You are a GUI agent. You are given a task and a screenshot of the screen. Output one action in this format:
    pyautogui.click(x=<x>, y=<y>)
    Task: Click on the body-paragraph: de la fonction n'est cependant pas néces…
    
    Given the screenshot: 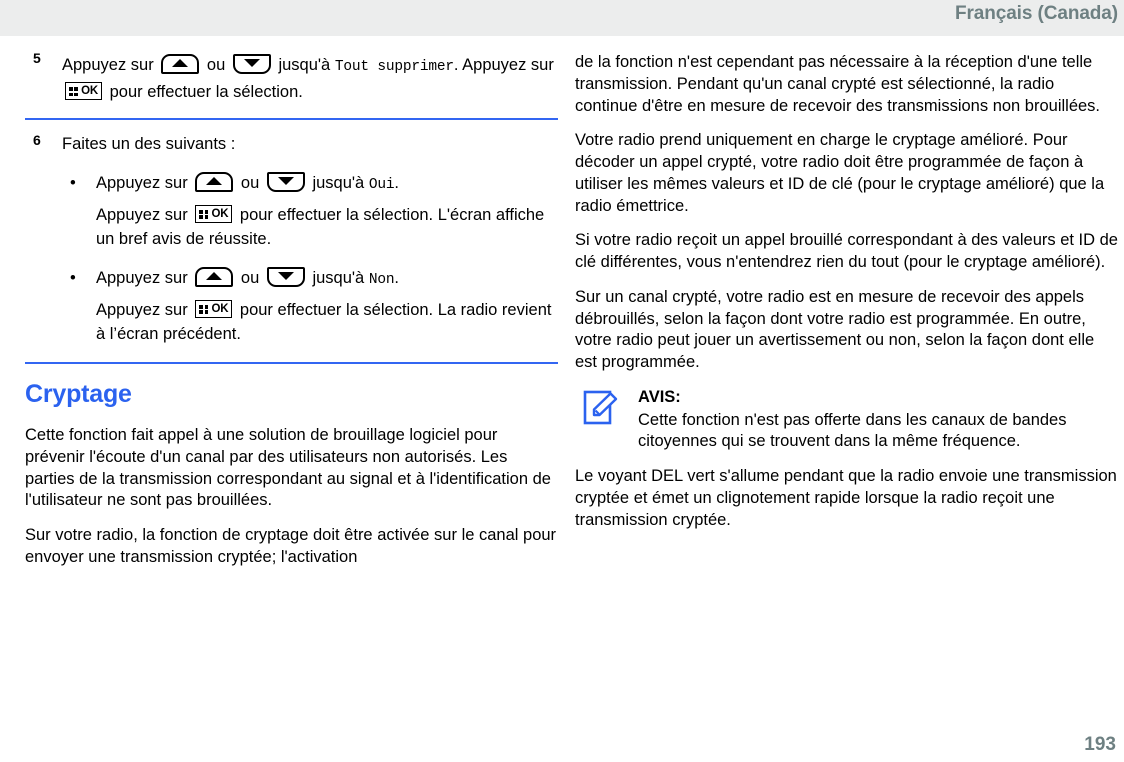 What is the action you would take?
    pyautogui.click(x=838, y=84)
    